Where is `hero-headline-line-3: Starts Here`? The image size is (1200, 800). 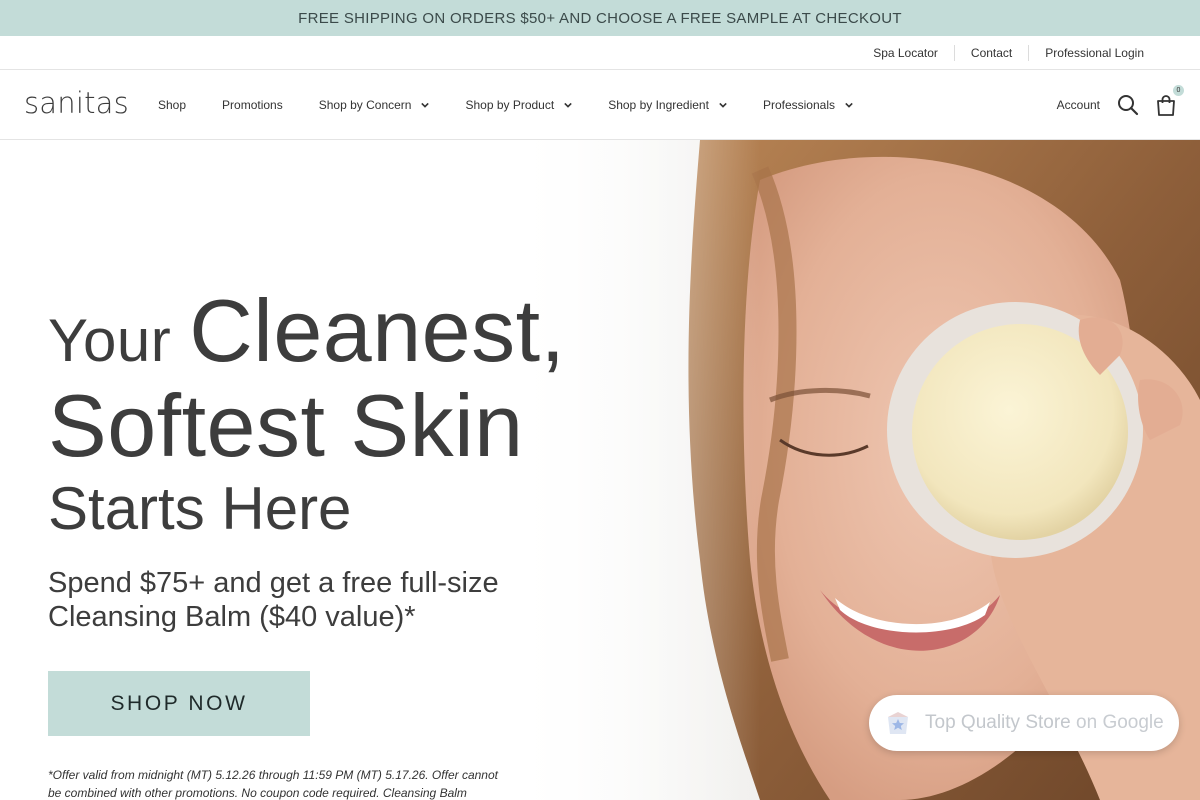 hero-headline-line-3: Starts Here is located at coordinates (200, 508).